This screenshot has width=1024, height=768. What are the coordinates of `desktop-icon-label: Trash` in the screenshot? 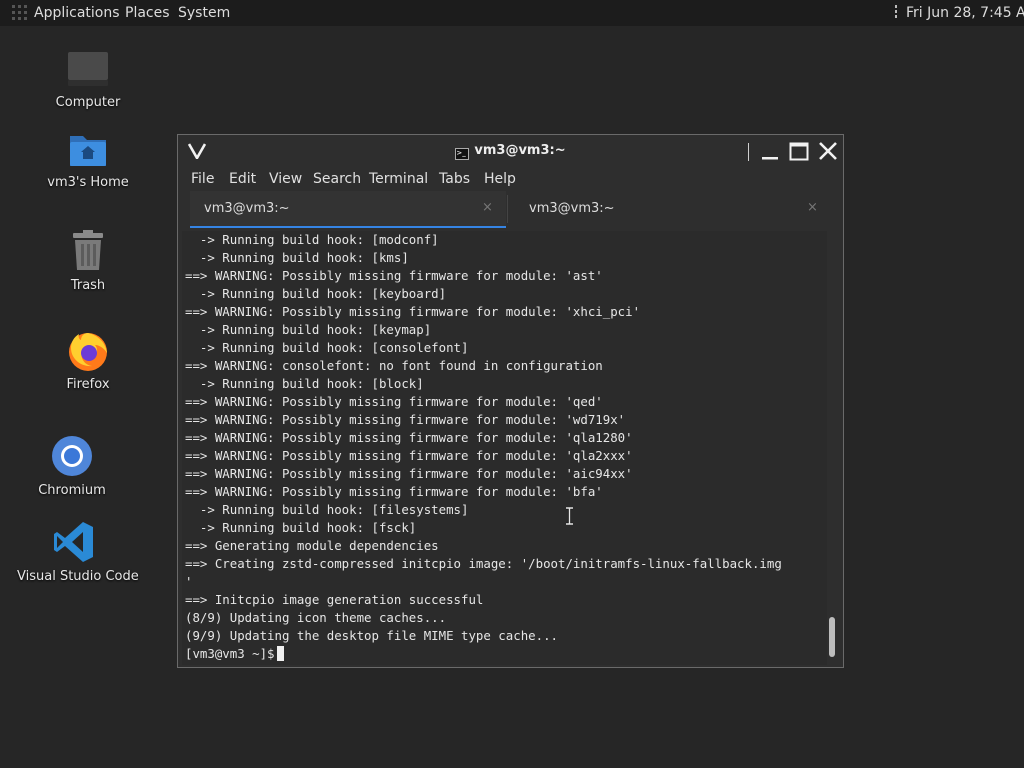 It's located at (88, 285).